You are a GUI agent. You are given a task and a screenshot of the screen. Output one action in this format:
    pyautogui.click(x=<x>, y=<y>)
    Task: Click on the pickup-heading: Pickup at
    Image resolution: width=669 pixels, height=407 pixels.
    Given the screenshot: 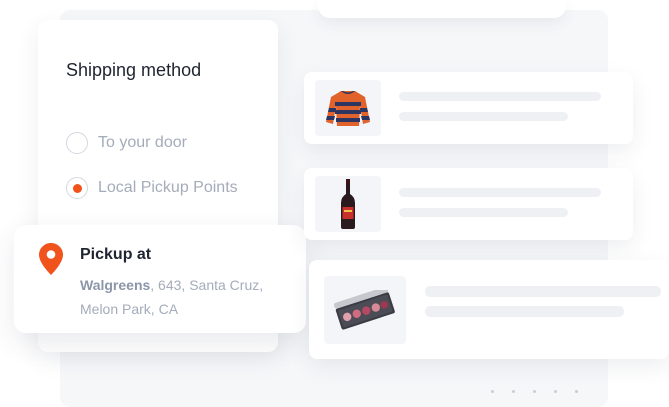 What is the action you would take?
    pyautogui.click(x=116, y=254)
    